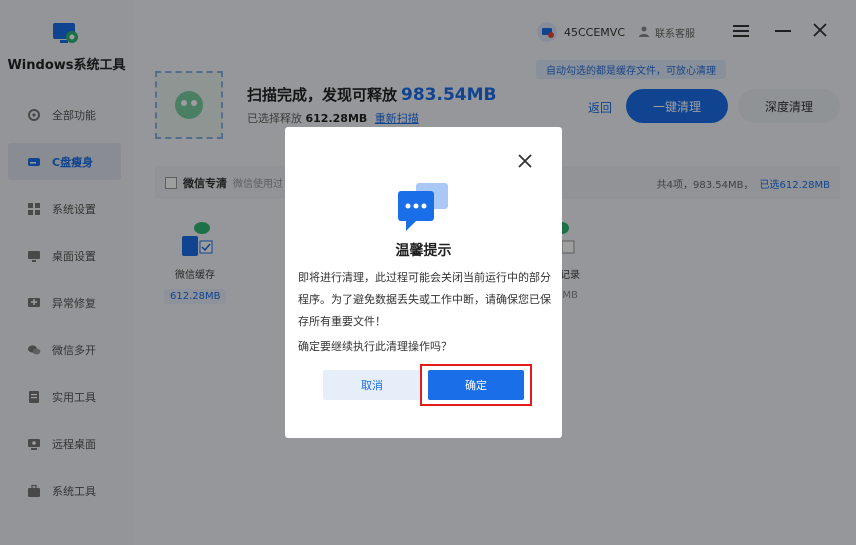 This screenshot has width=856, height=545. Describe the element at coordinates (375, 346) in the screenshot. I see `dialog-question: 确定要继续执行此清理操作吗？` at that location.